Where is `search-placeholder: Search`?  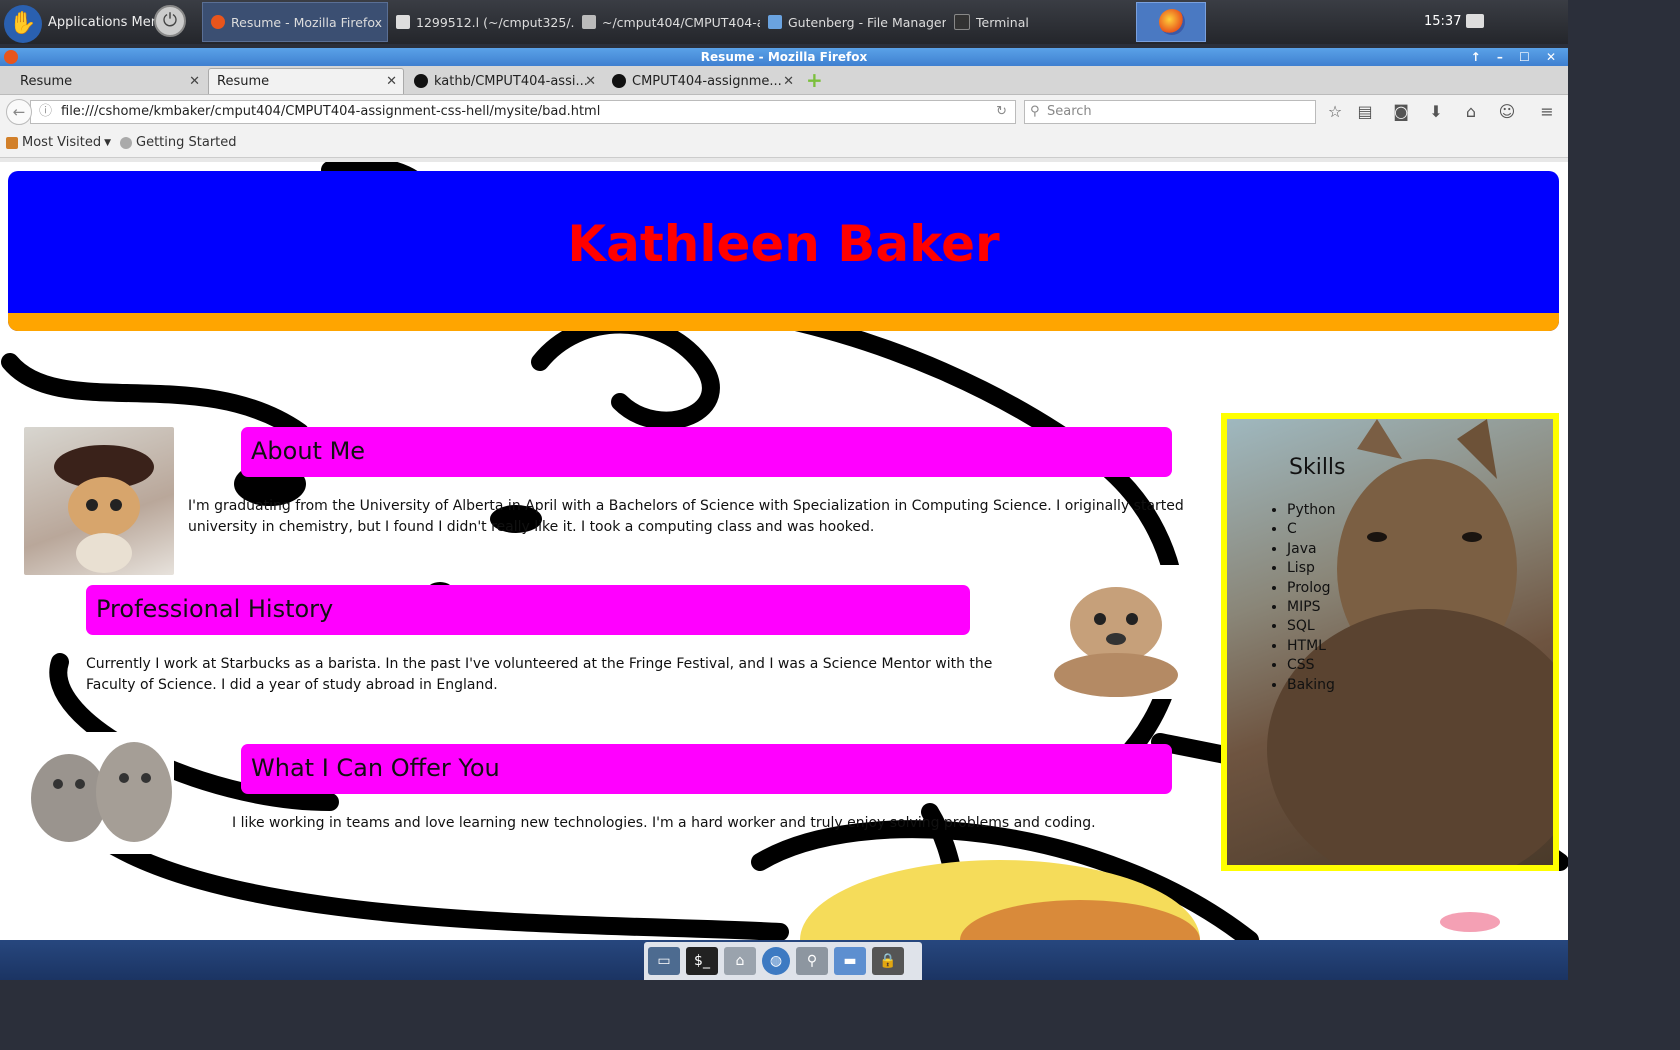 search-placeholder: Search is located at coordinates (1069, 111).